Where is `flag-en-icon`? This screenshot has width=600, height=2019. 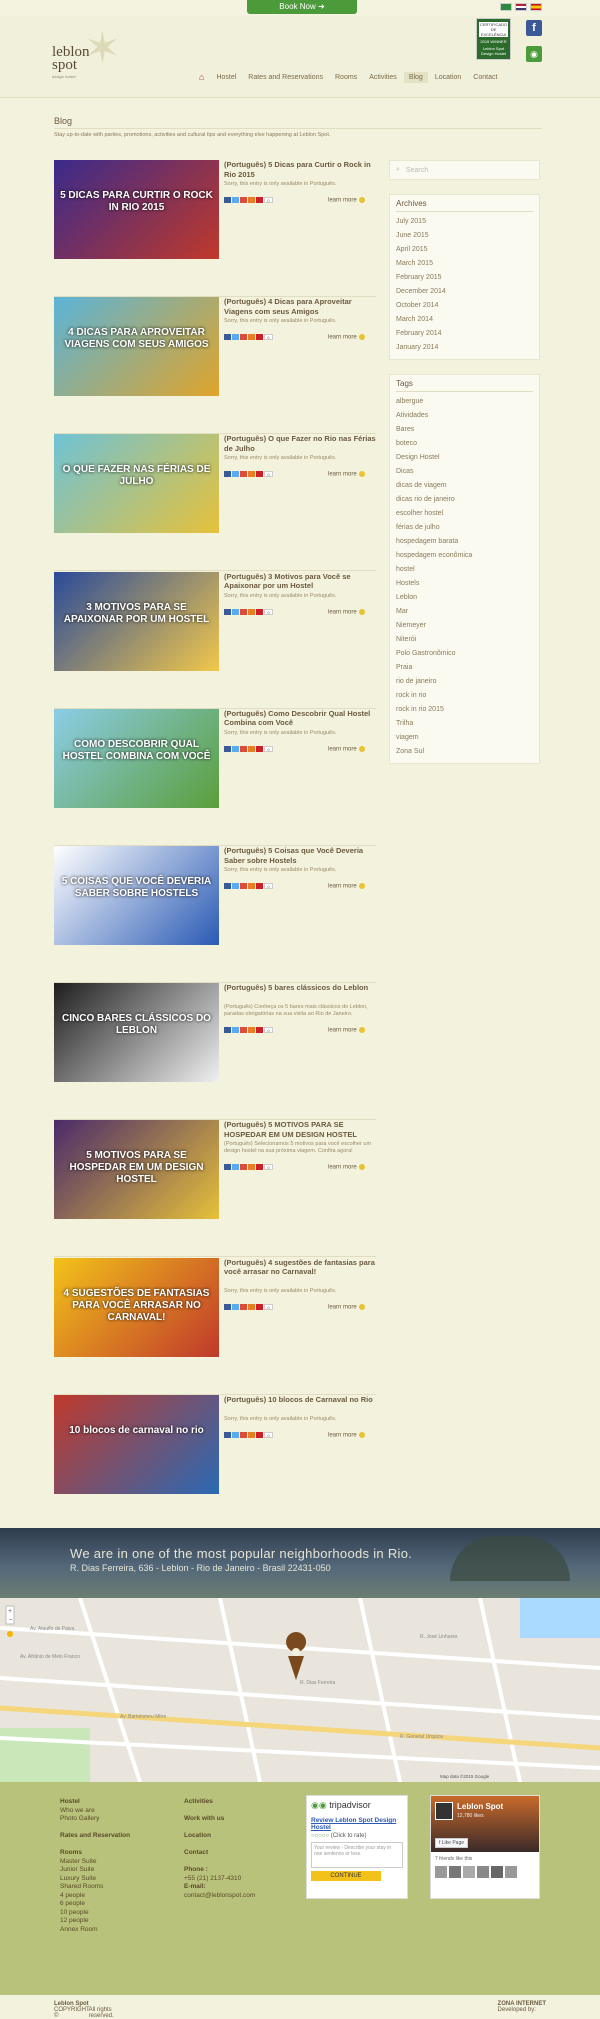 flag-en-icon is located at coordinates (521, 7).